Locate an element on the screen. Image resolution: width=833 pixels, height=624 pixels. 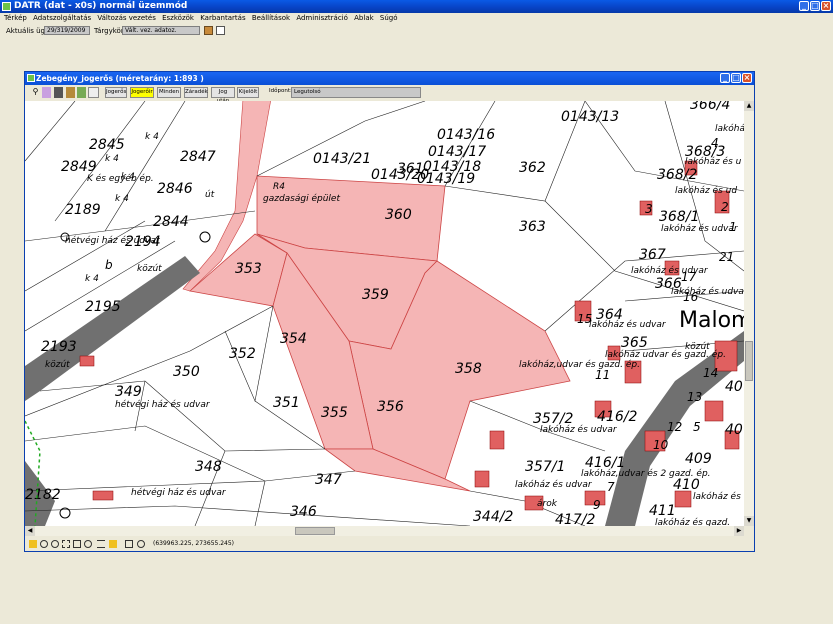
svg-text: b is located at coordinates (109, 265).